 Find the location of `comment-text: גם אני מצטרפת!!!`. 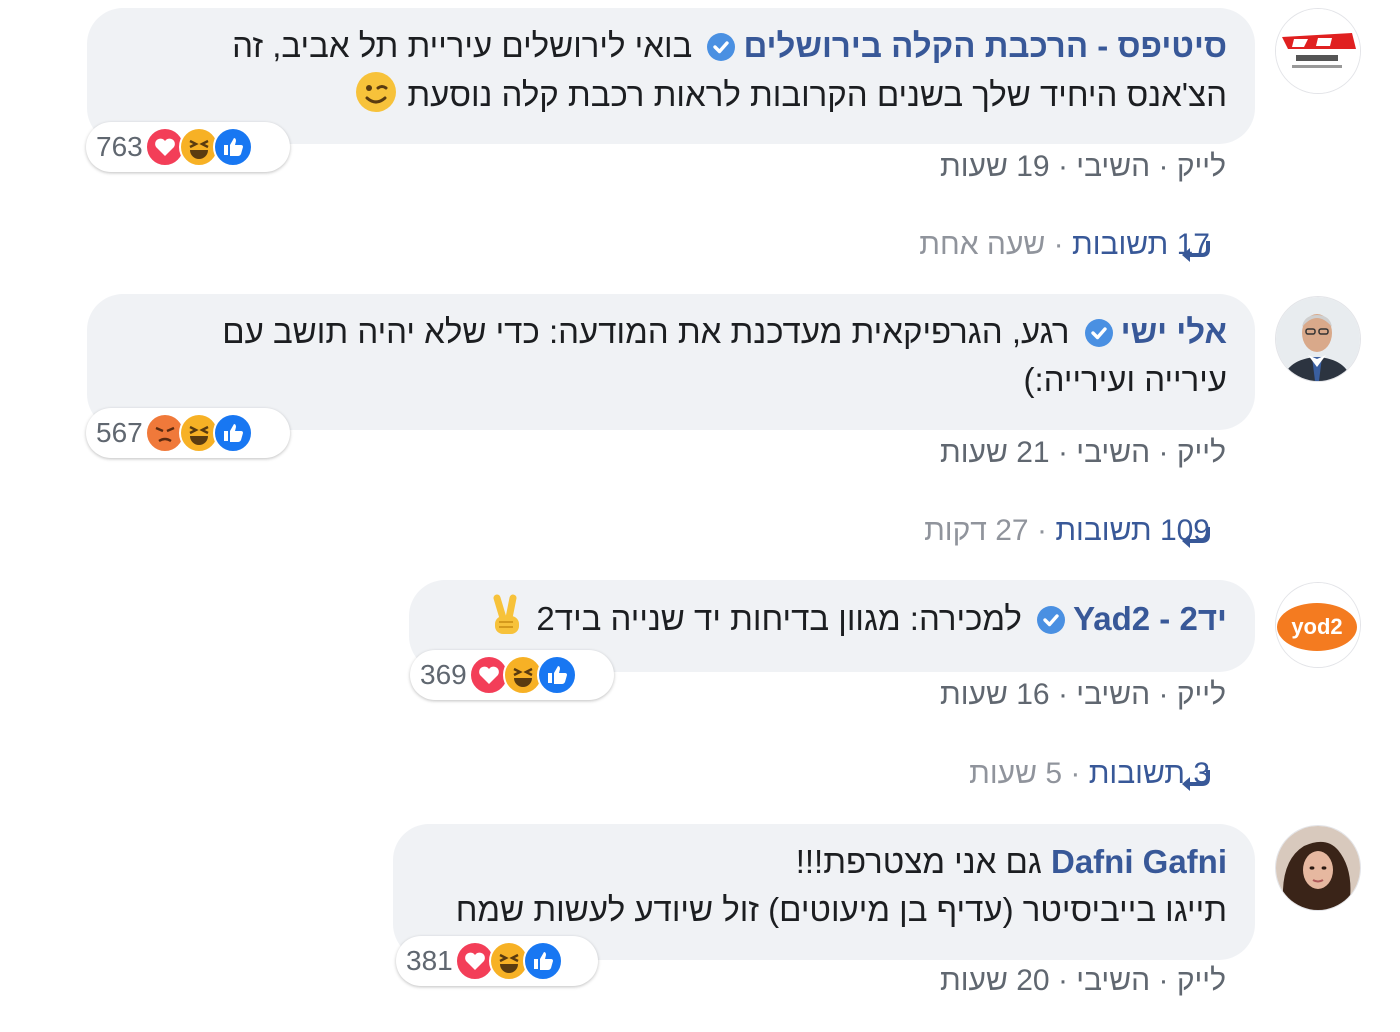

comment-text: גם אני מצטרפת!!! is located at coordinates (918, 861).